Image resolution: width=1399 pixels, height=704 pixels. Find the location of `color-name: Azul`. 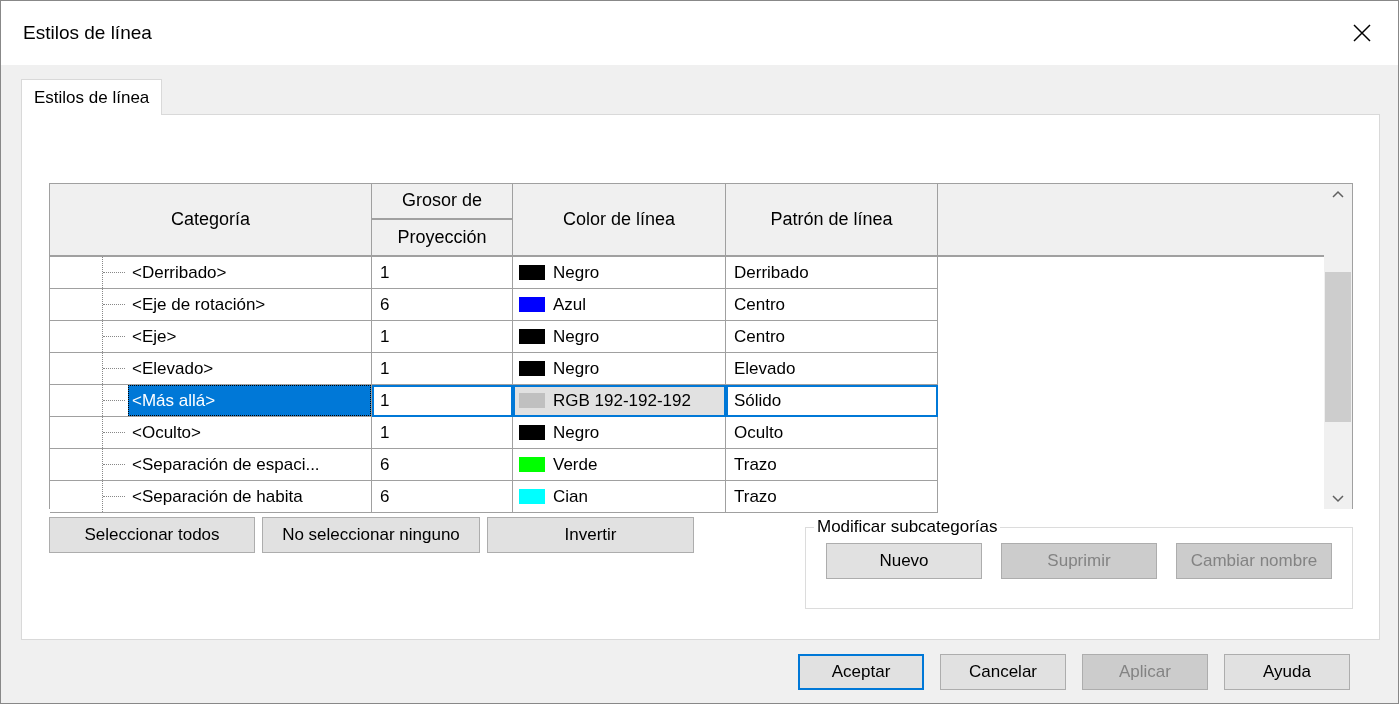

color-name: Azul is located at coordinates (570, 304).